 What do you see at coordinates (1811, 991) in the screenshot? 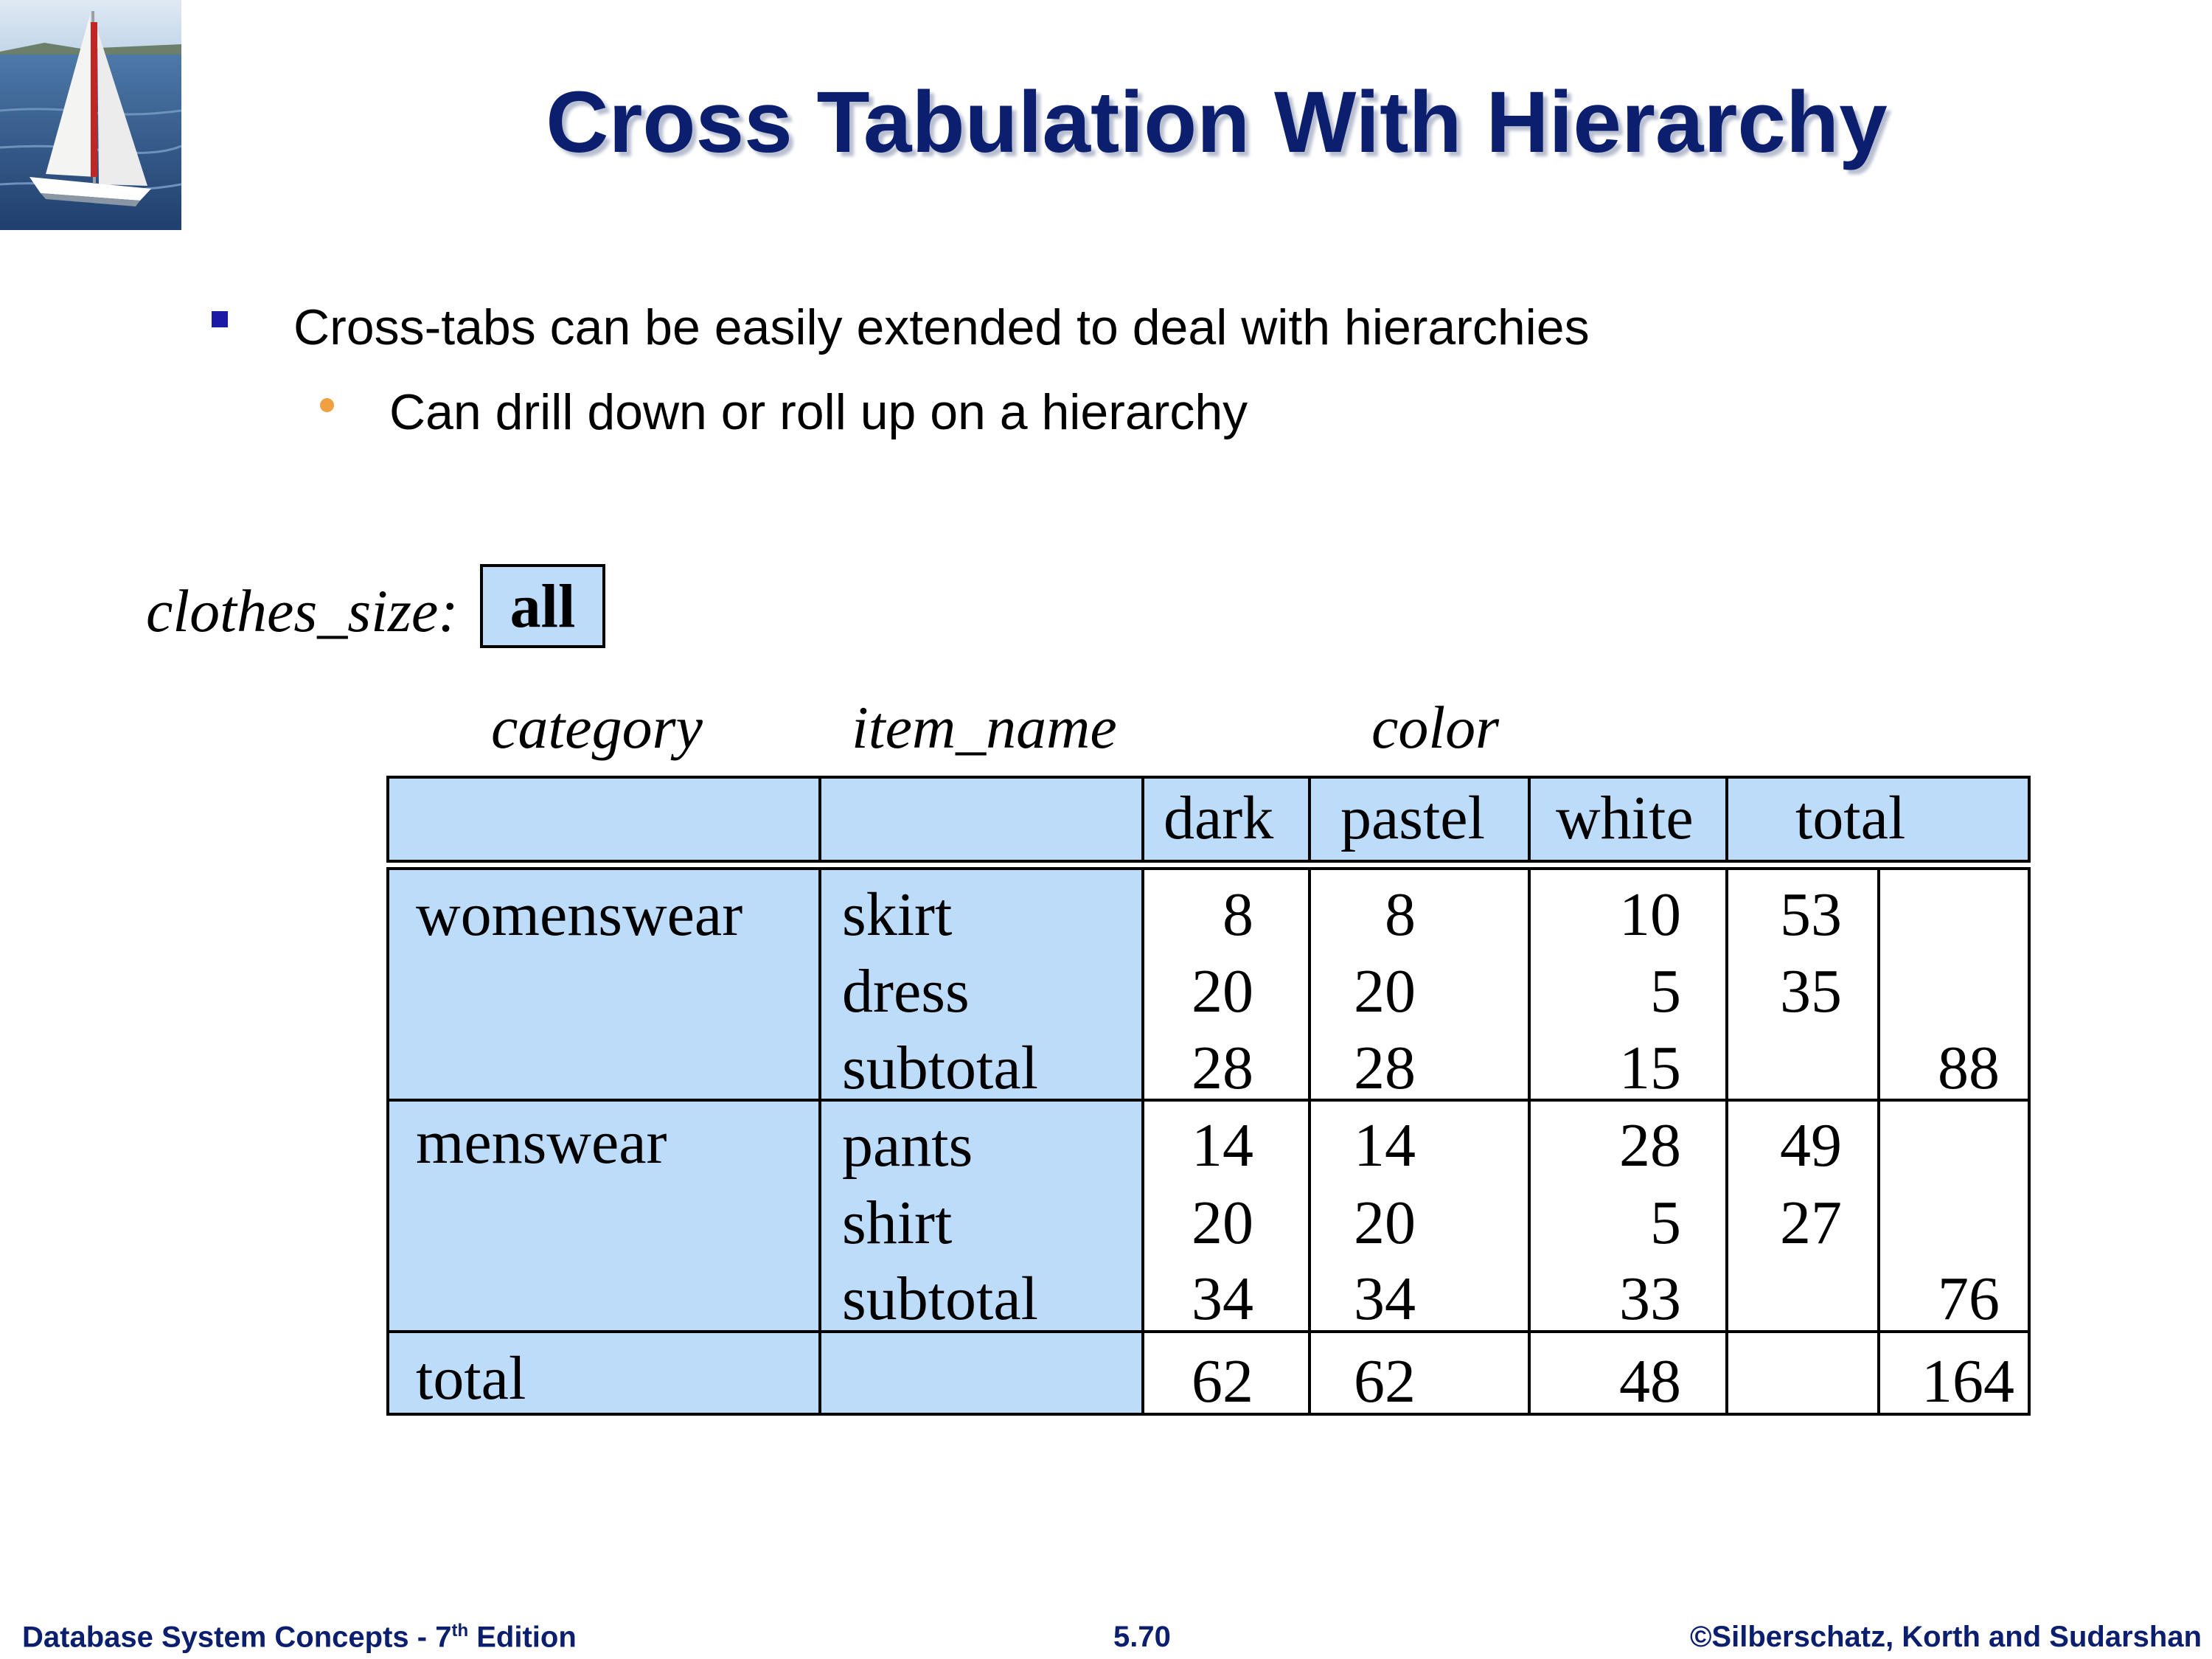
I see `cell-total: 35` at bounding box center [1811, 991].